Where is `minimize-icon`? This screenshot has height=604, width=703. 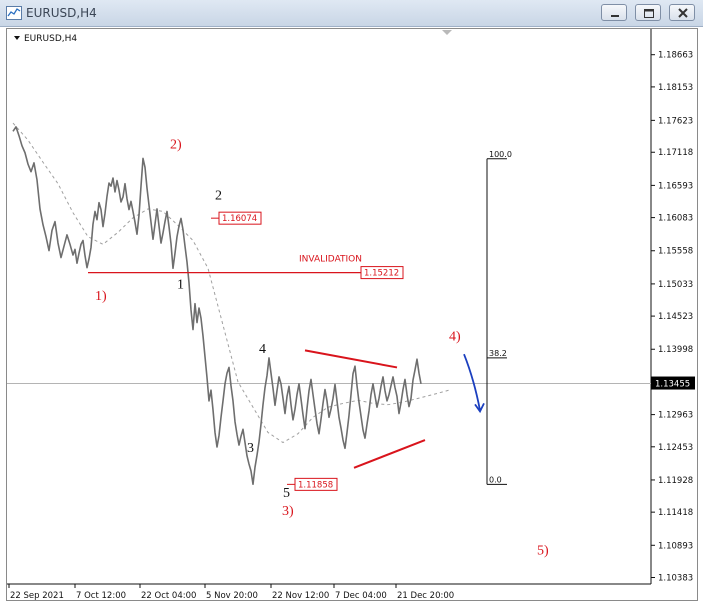
minimize-icon is located at coordinates (615, 16).